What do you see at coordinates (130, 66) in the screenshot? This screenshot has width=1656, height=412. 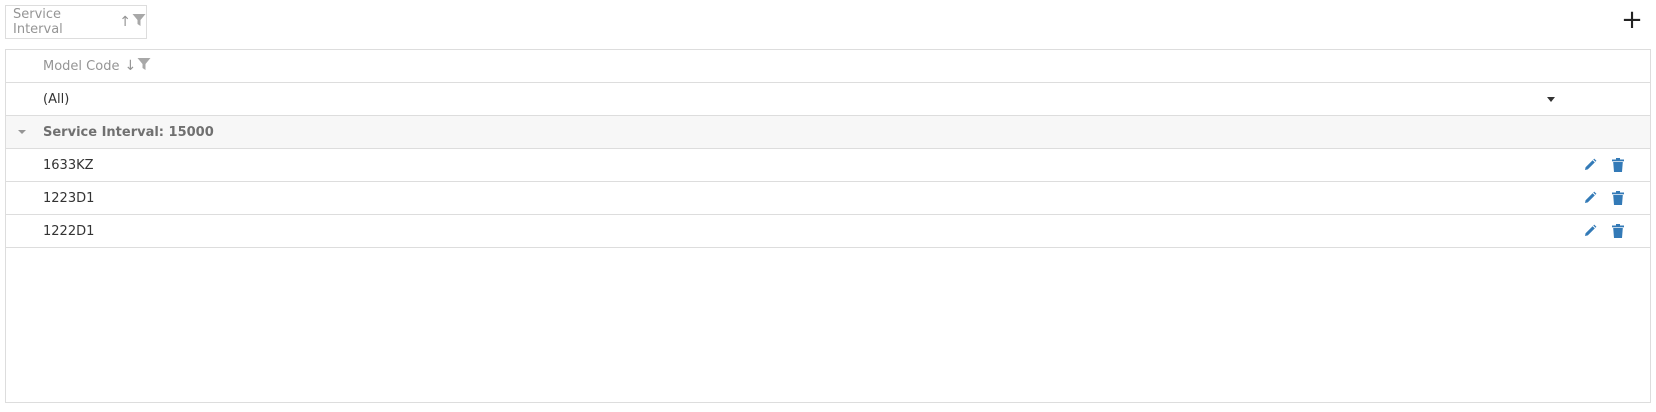 I see `sort-descending-icon: ↓` at bounding box center [130, 66].